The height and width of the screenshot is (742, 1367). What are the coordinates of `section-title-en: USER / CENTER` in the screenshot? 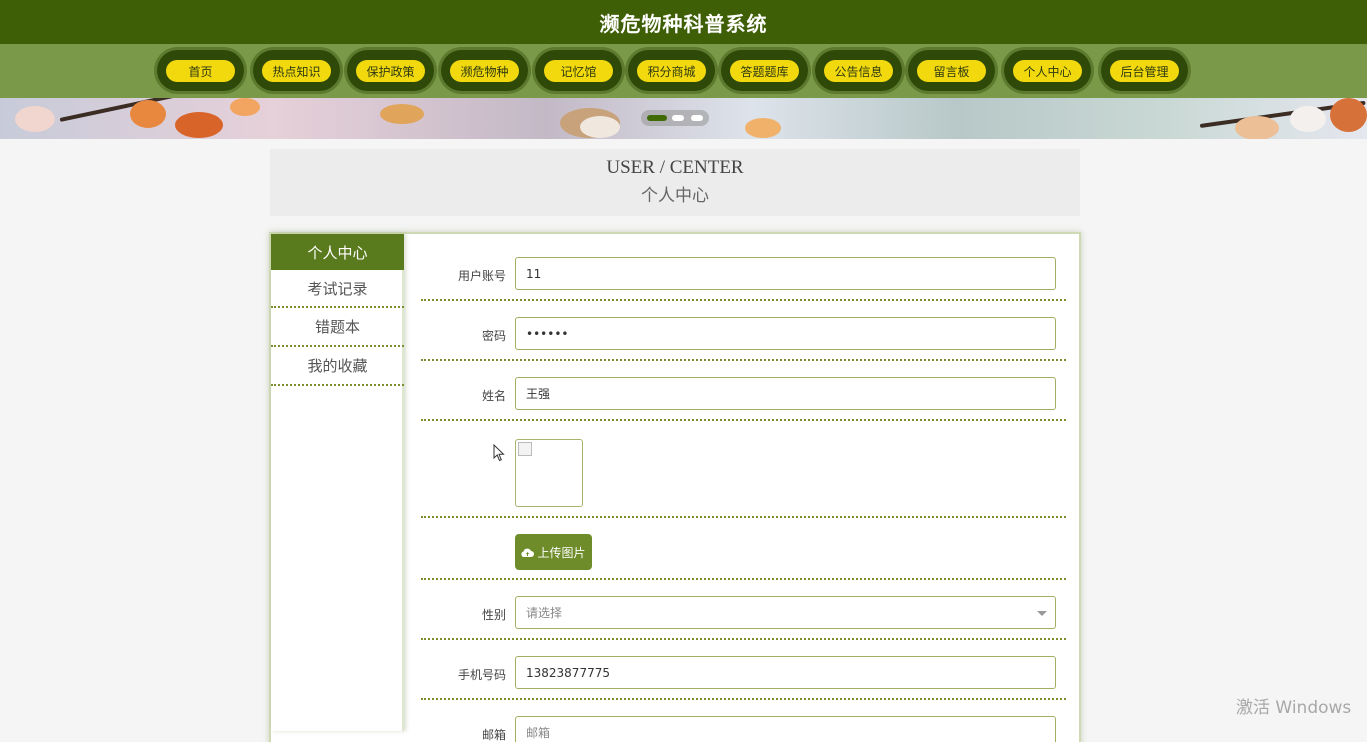 It's located at (675, 167).